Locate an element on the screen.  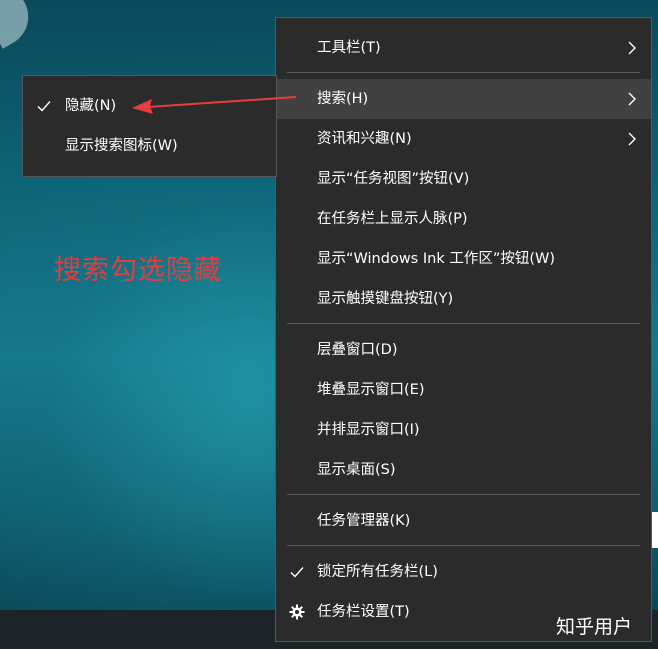
menu-item-show-people: 在任务栏上显示人脉(P) is located at coordinates (463, 219).